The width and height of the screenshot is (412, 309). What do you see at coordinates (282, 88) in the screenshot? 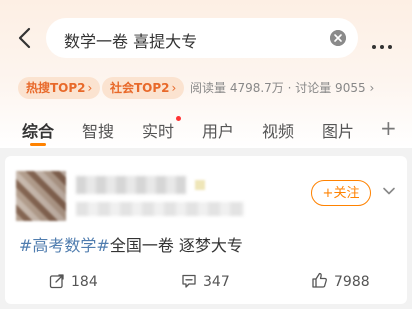
I see `topic-stats: 阅读量 4798.7万 · 讨论量 9055 ›` at bounding box center [282, 88].